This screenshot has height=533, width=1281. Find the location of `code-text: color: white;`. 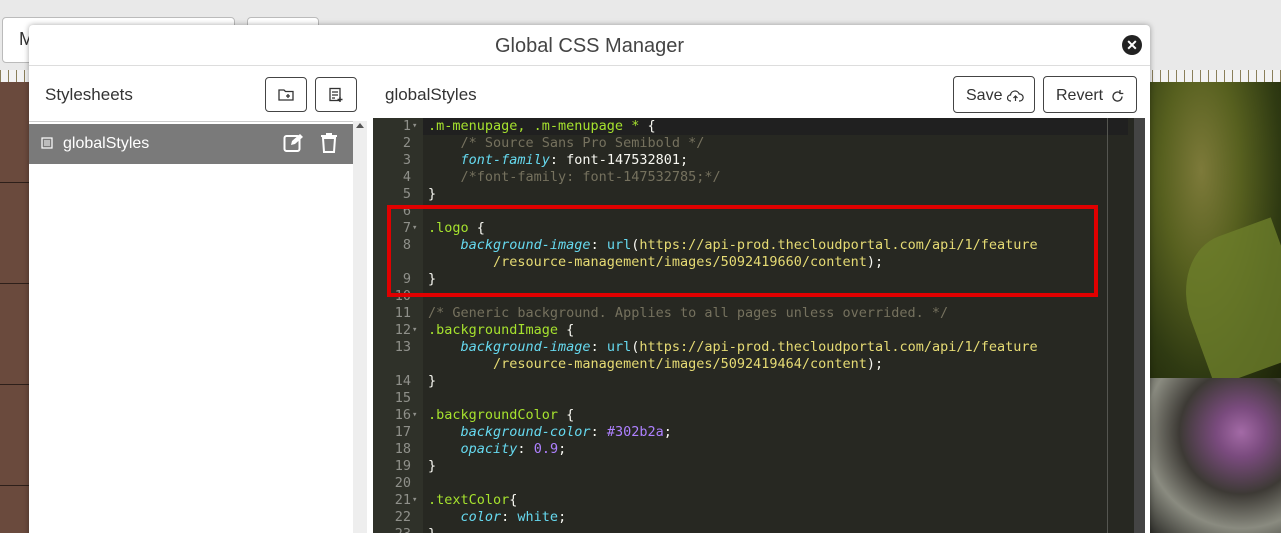

code-text: color: white; is located at coordinates (513, 517).